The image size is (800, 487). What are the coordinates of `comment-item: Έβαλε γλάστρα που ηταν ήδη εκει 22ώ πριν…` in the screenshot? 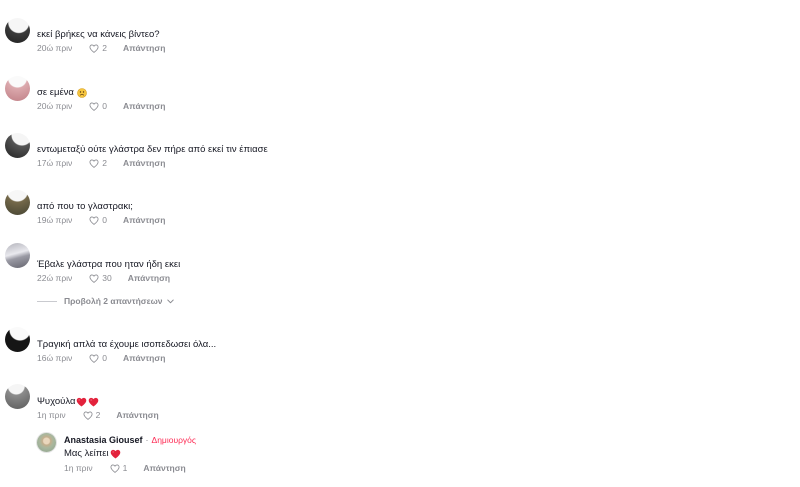 It's located at (92, 263).